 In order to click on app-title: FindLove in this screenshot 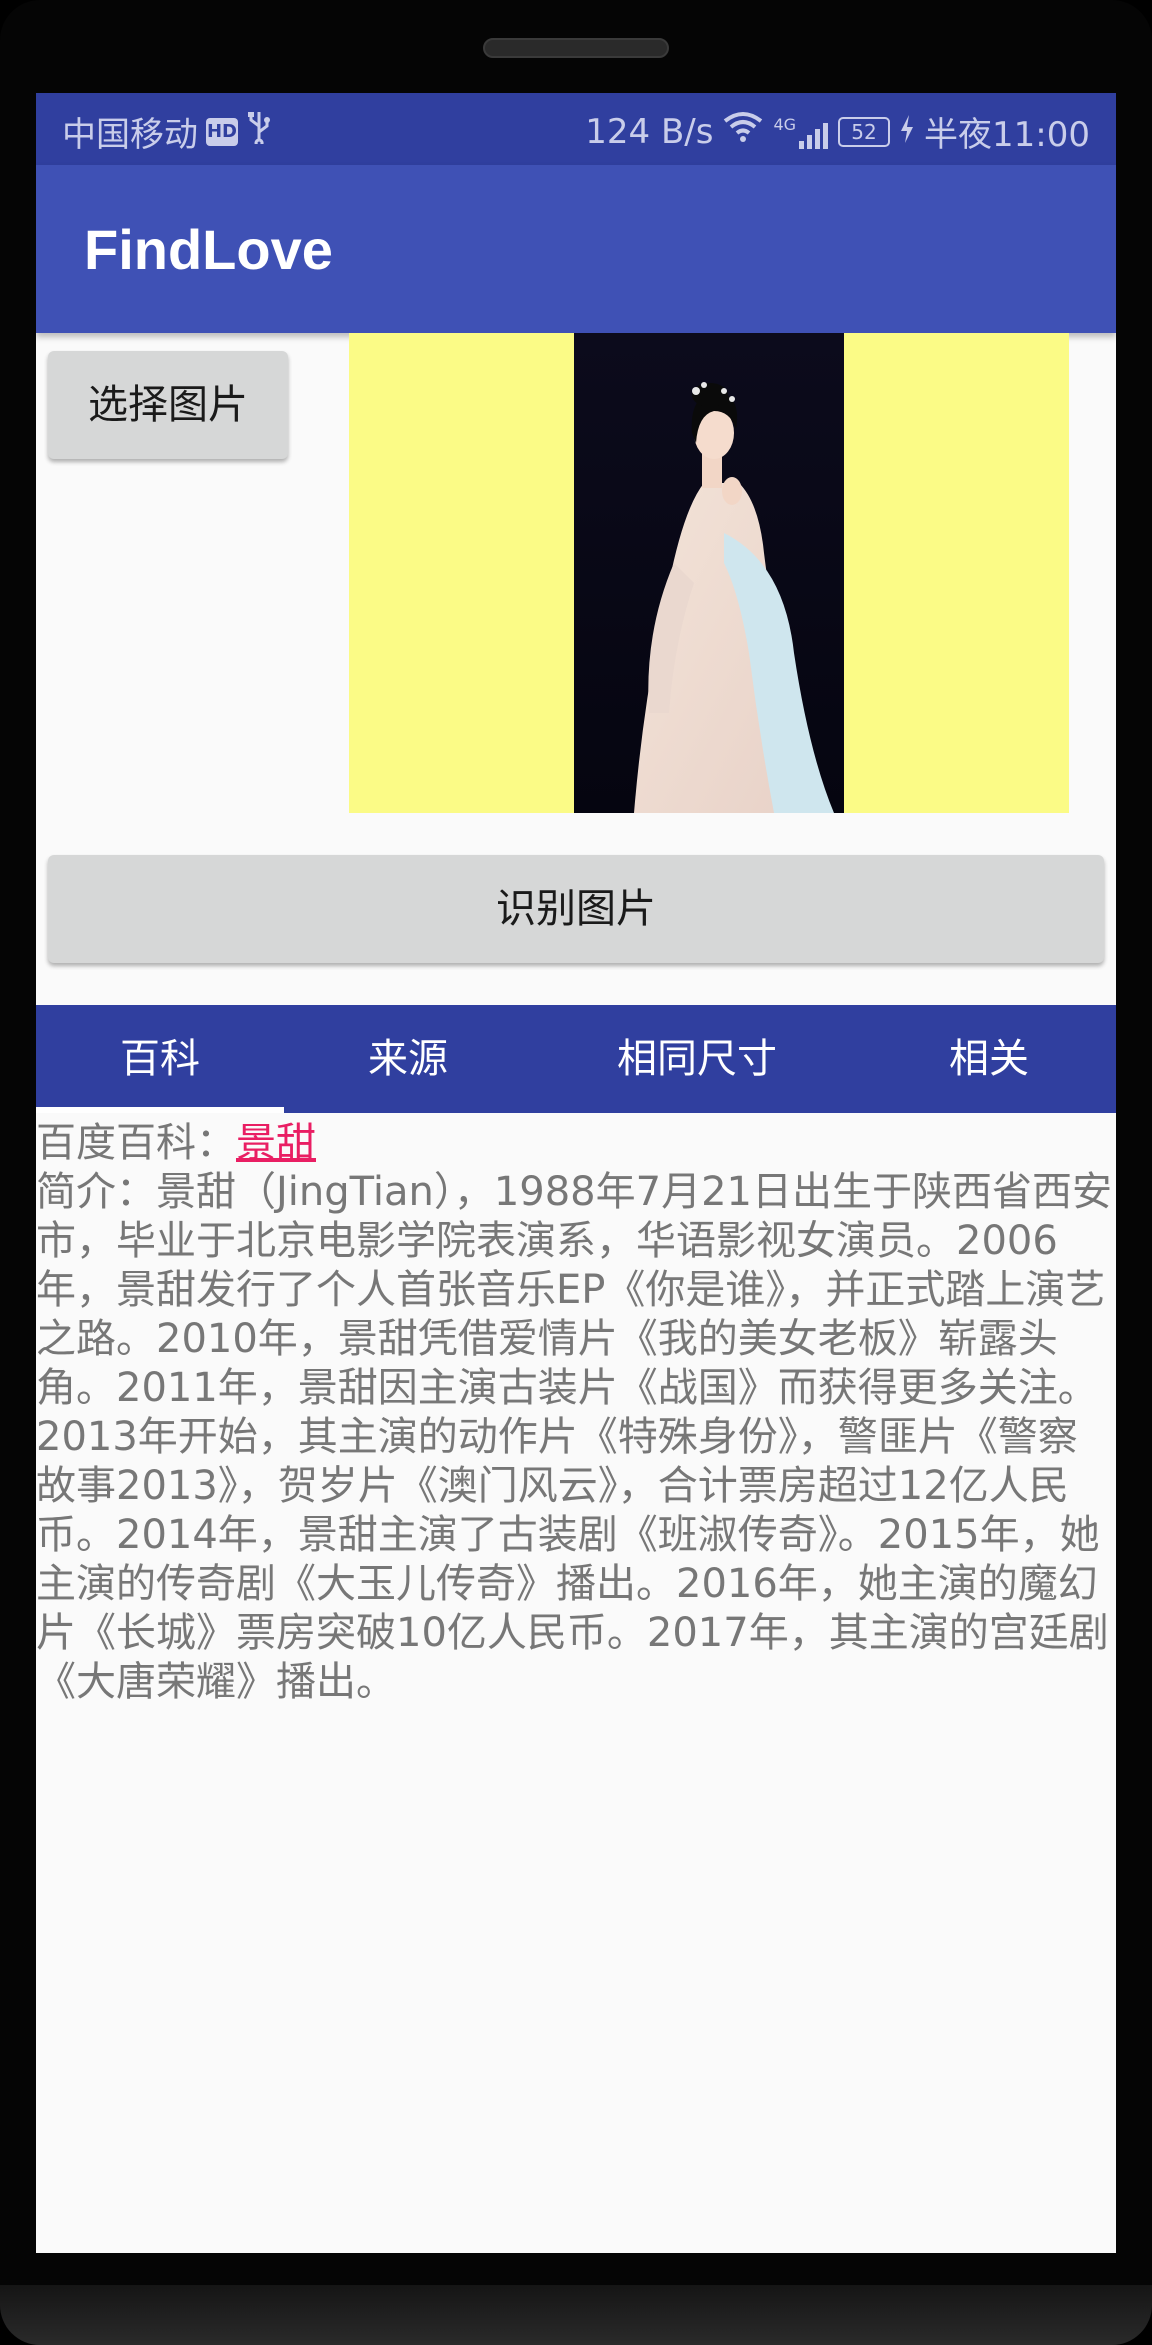, I will do `click(208, 249)`.